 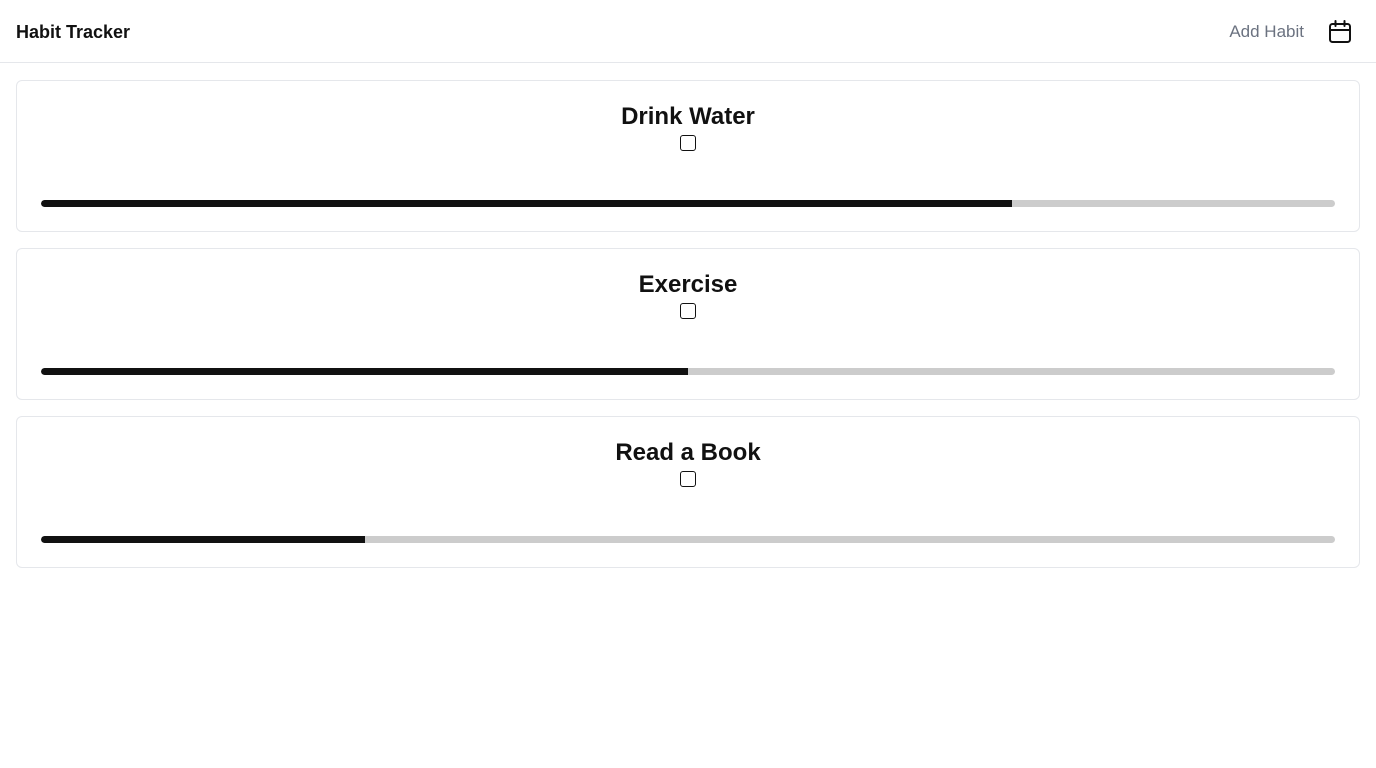 What do you see at coordinates (688, 284) in the screenshot?
I see `habit-name: Exercise` at bounding box center [688, 284].